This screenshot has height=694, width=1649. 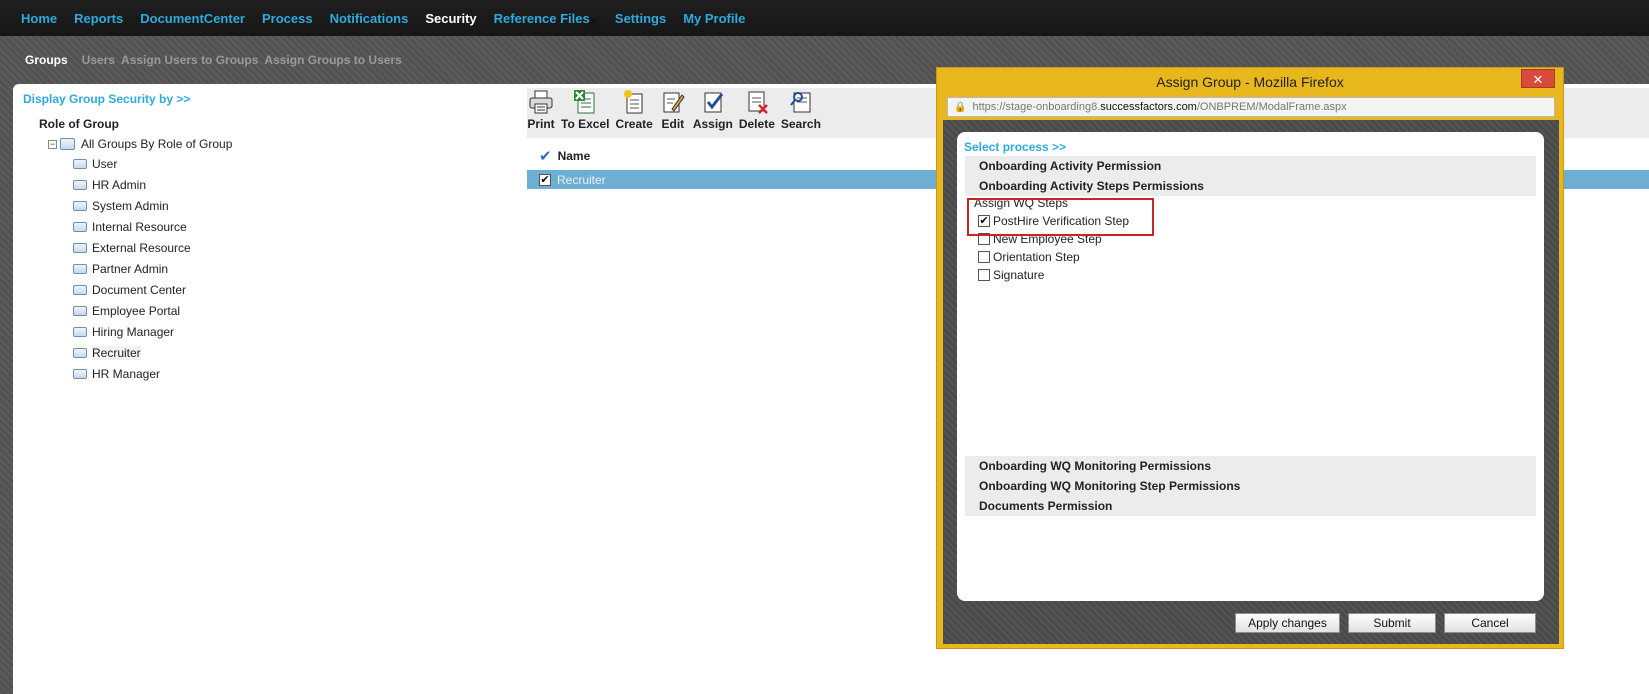 I want to click on tree-item-label: HR Admin, so click(x=119, y=184).